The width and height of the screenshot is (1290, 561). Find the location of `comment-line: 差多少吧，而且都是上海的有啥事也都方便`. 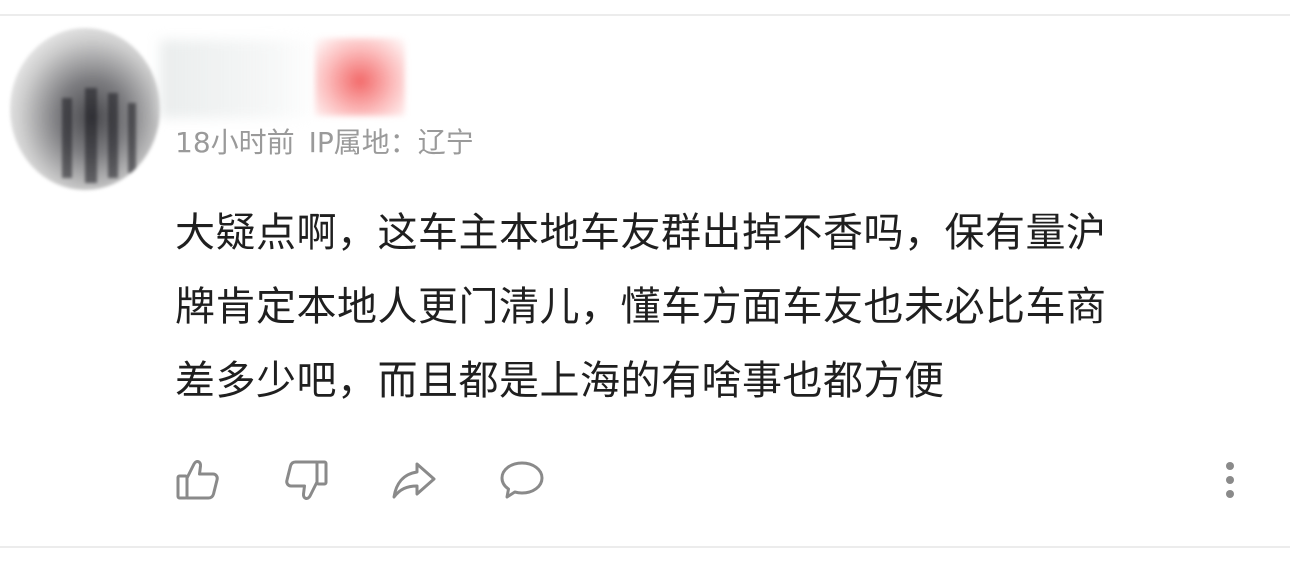

comment-line: 差多少吧，而且都是上海的有啥事也都方便 is located at coordinates (560, 381).